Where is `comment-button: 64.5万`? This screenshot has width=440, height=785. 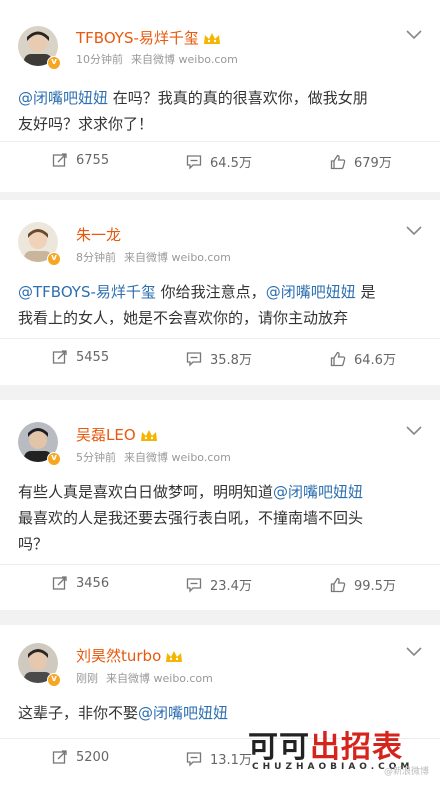 comment-button: 64.5万 is located at coordinates (219, 161).